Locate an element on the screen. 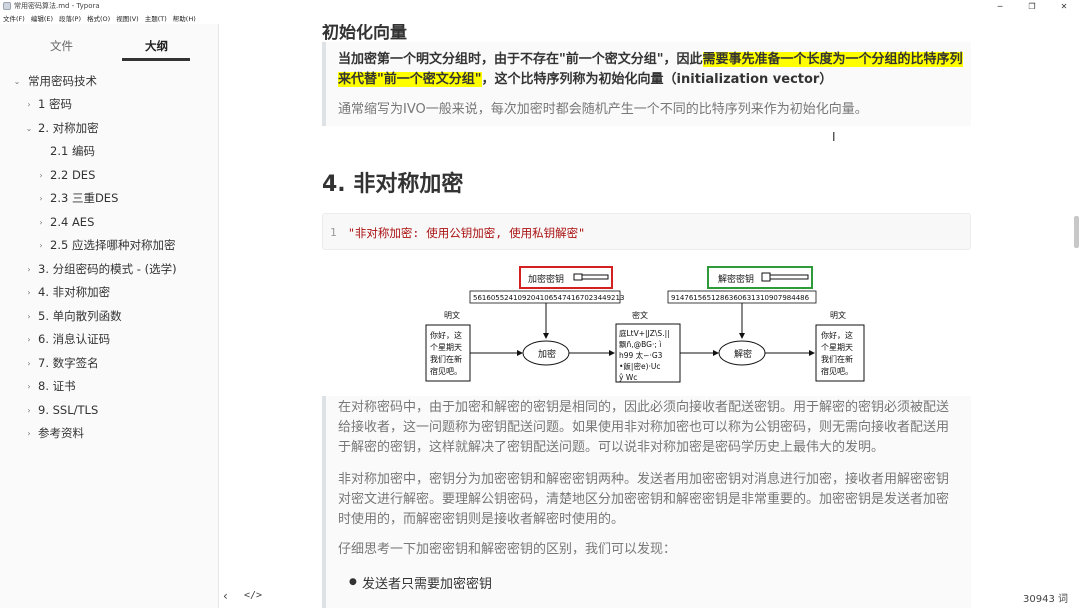 This screenshot has height=608, width=1080. outline-item-label: 2.1 编码 is located at coordinates (72, 151).